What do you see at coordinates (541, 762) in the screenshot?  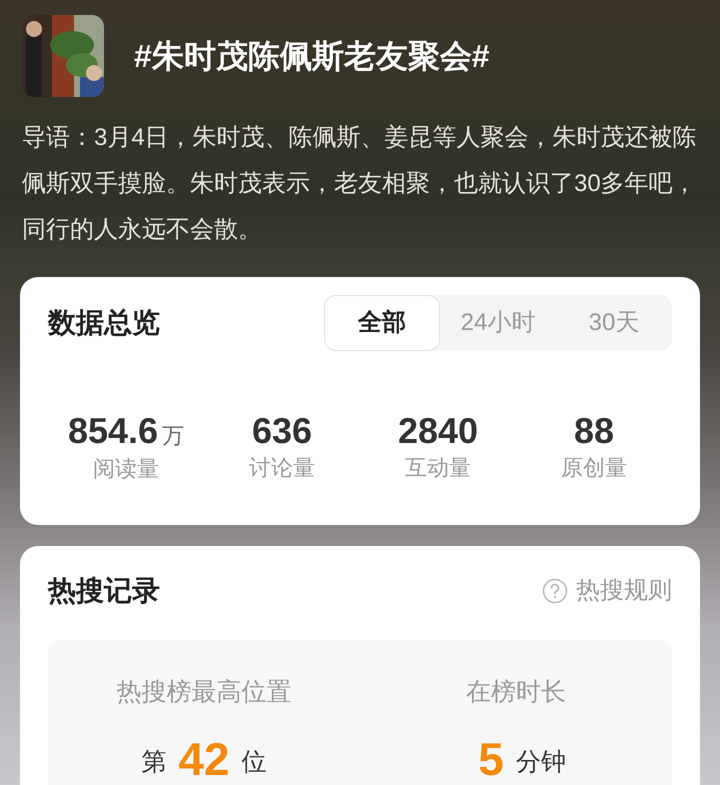 I see `record-unit: 分钟` at bounding box center [541, 762].